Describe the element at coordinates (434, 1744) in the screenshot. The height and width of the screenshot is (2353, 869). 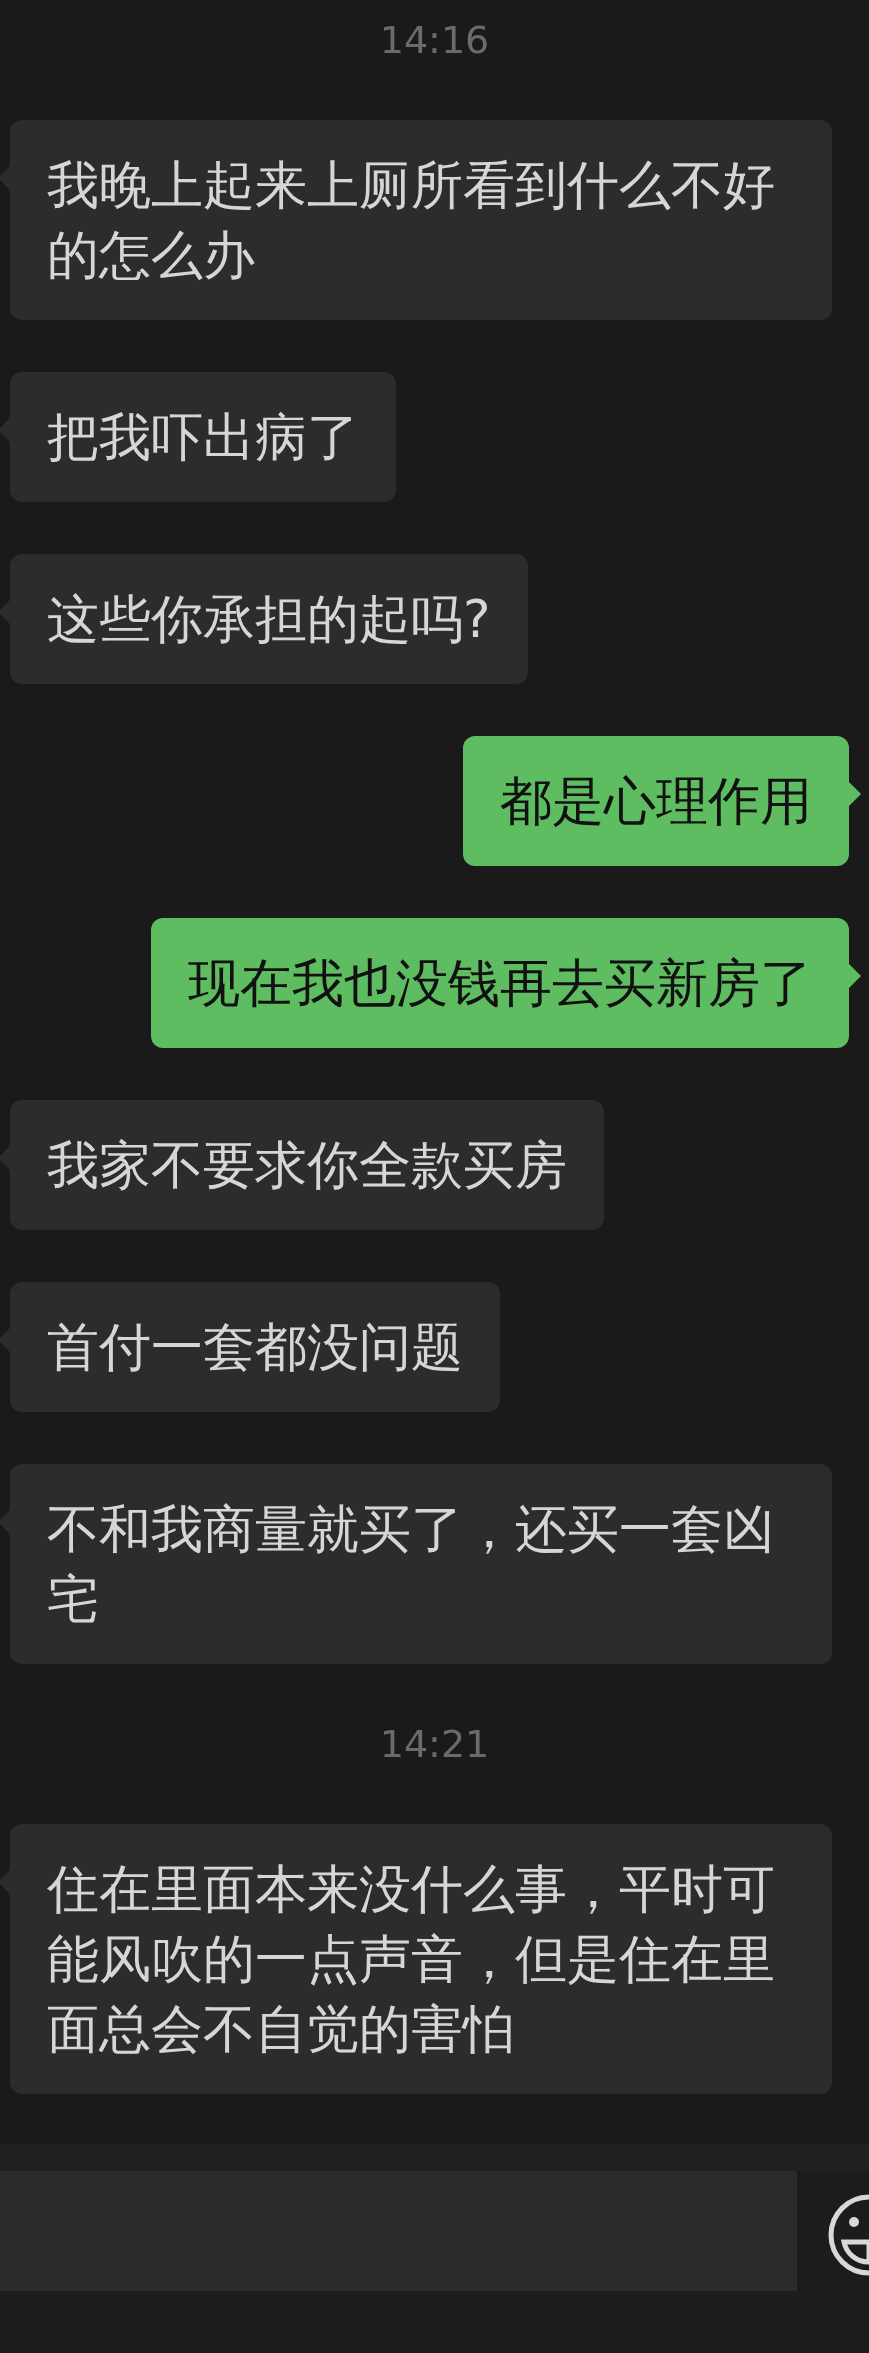
I see `timestamp: 14:21` at that location.